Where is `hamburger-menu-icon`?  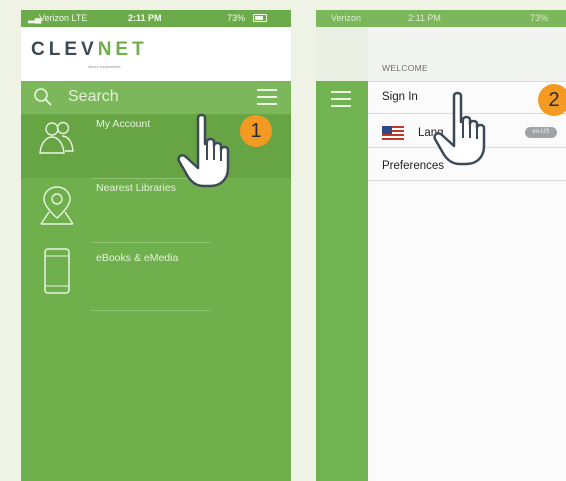 hamburger-menu-icon is located at coordinates (267, 97).